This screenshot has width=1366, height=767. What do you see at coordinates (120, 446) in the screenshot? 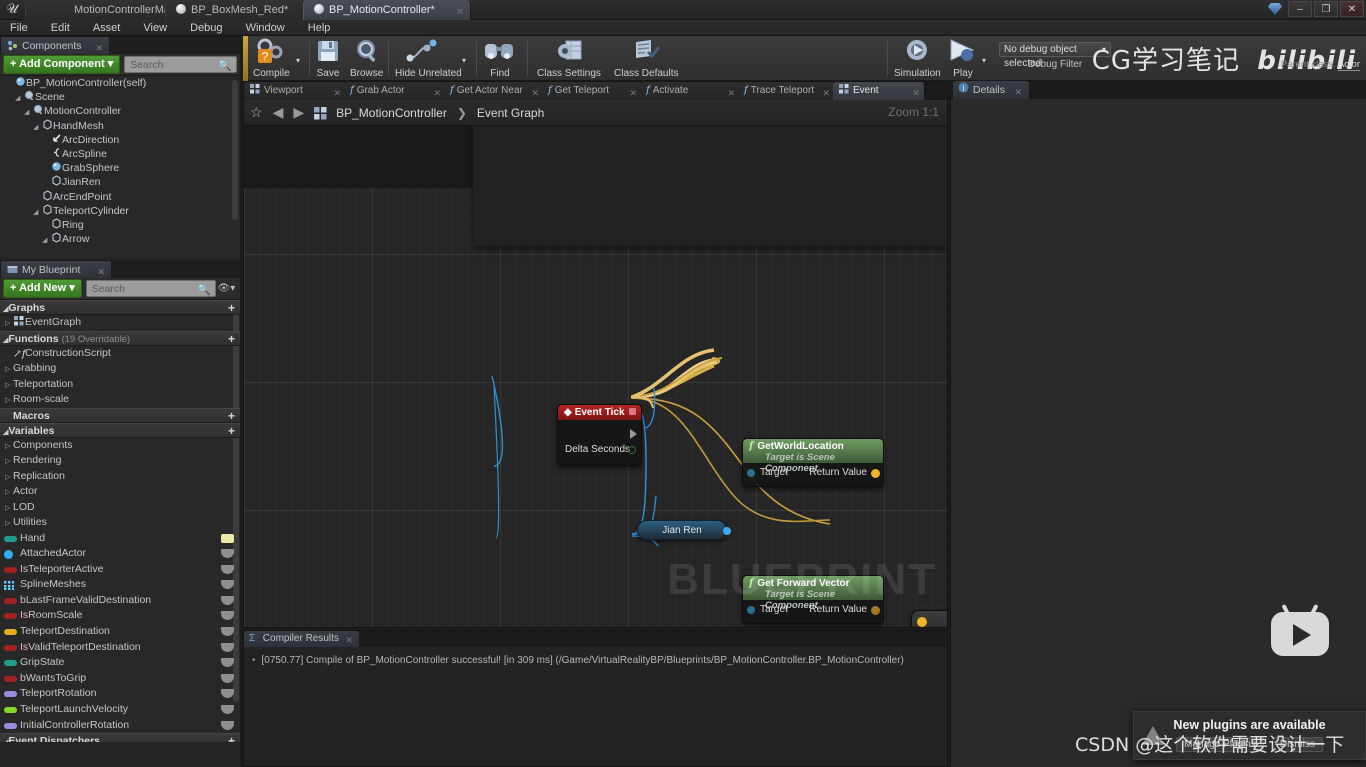
I see `blueprint-item: ▷ Components` at bounding box center [120, 446].